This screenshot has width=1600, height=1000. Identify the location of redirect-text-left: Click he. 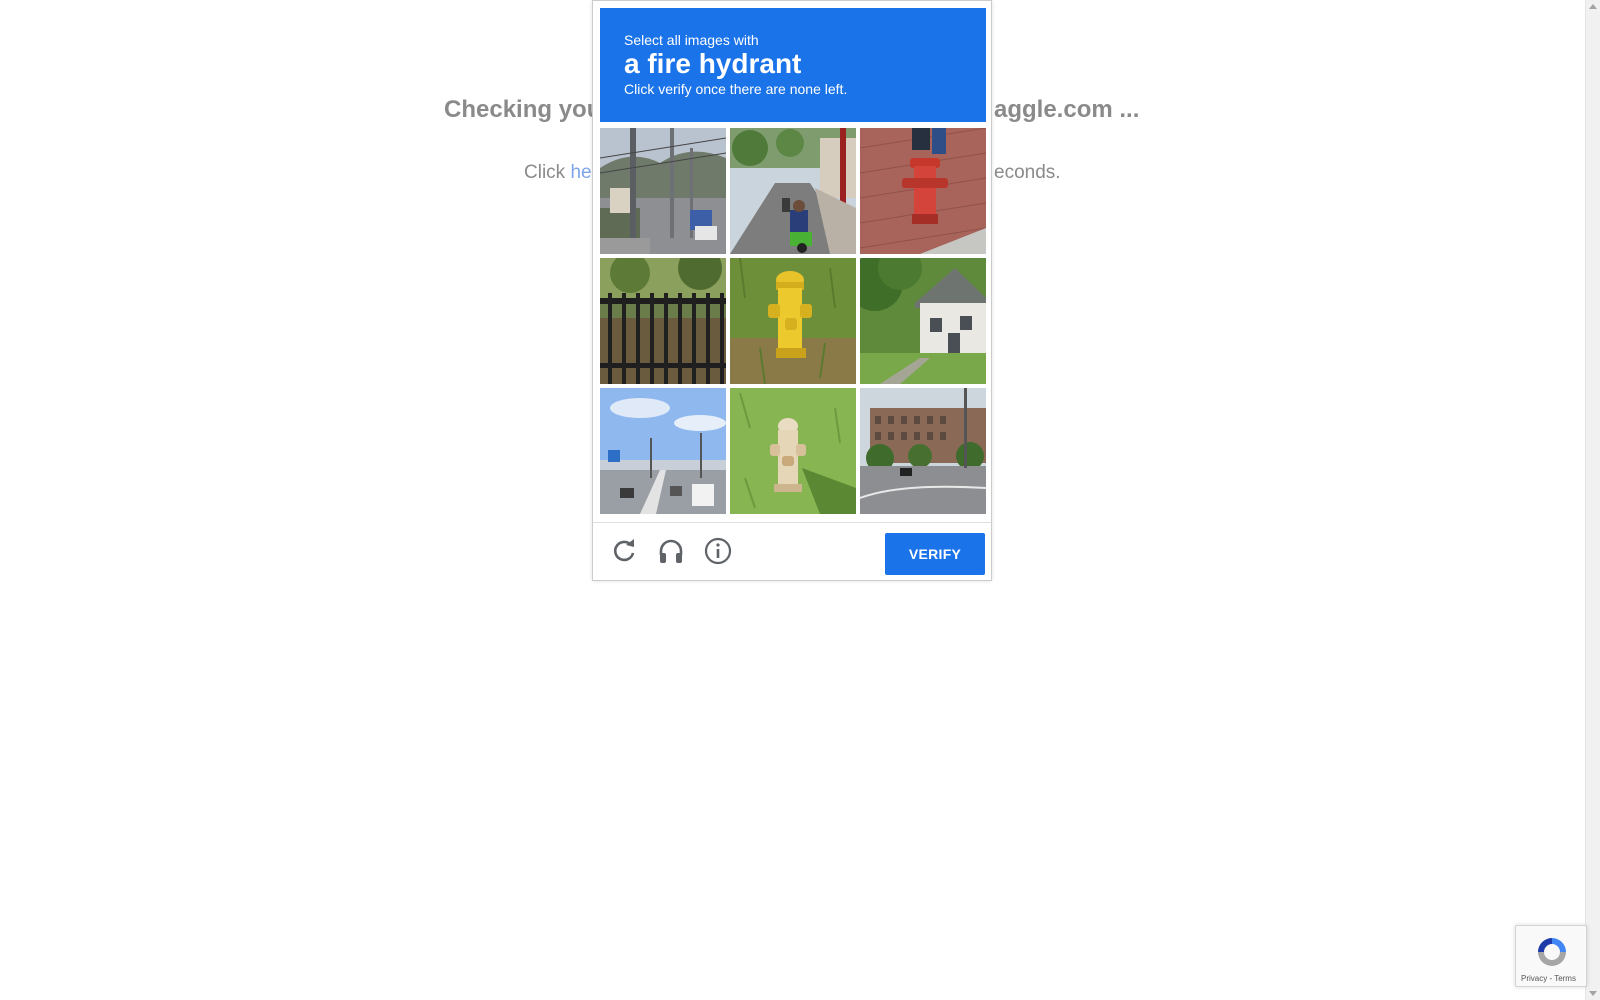
(558, 173).